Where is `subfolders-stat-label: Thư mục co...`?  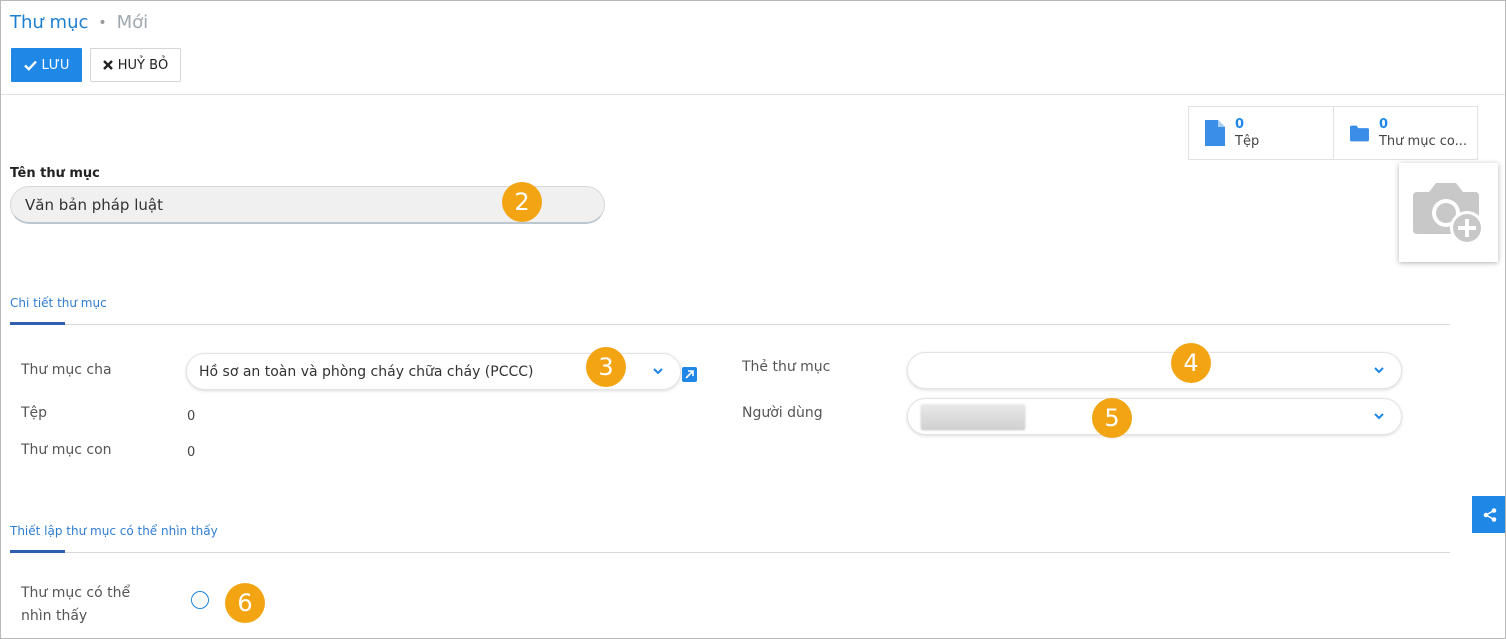
subfolders-stat-label: Thư mục co... is located at coordinates (1422, 141).